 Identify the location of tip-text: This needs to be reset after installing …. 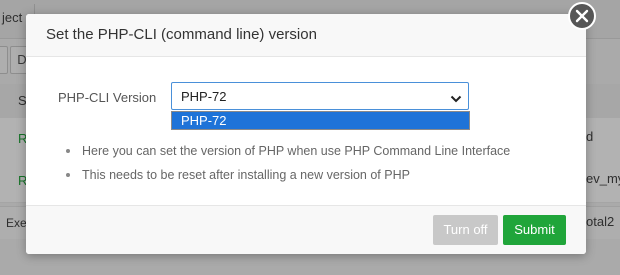
(246, 175).